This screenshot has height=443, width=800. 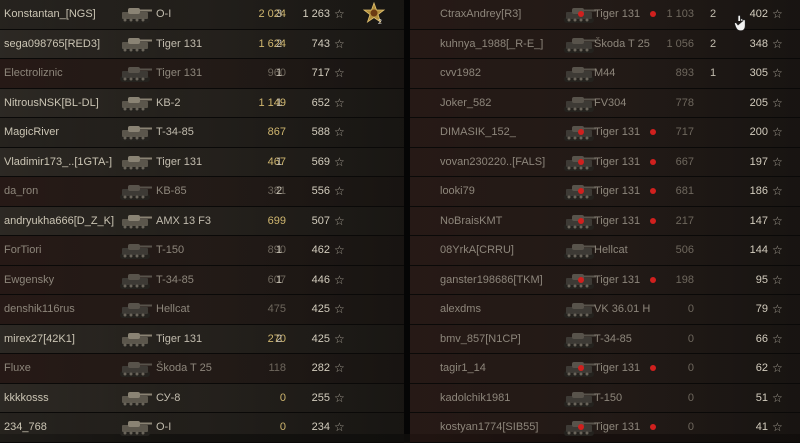 I want to click on player-row: NoBraisKMT Tiger 131 217 147 ☆, so click(x=605, y=221).